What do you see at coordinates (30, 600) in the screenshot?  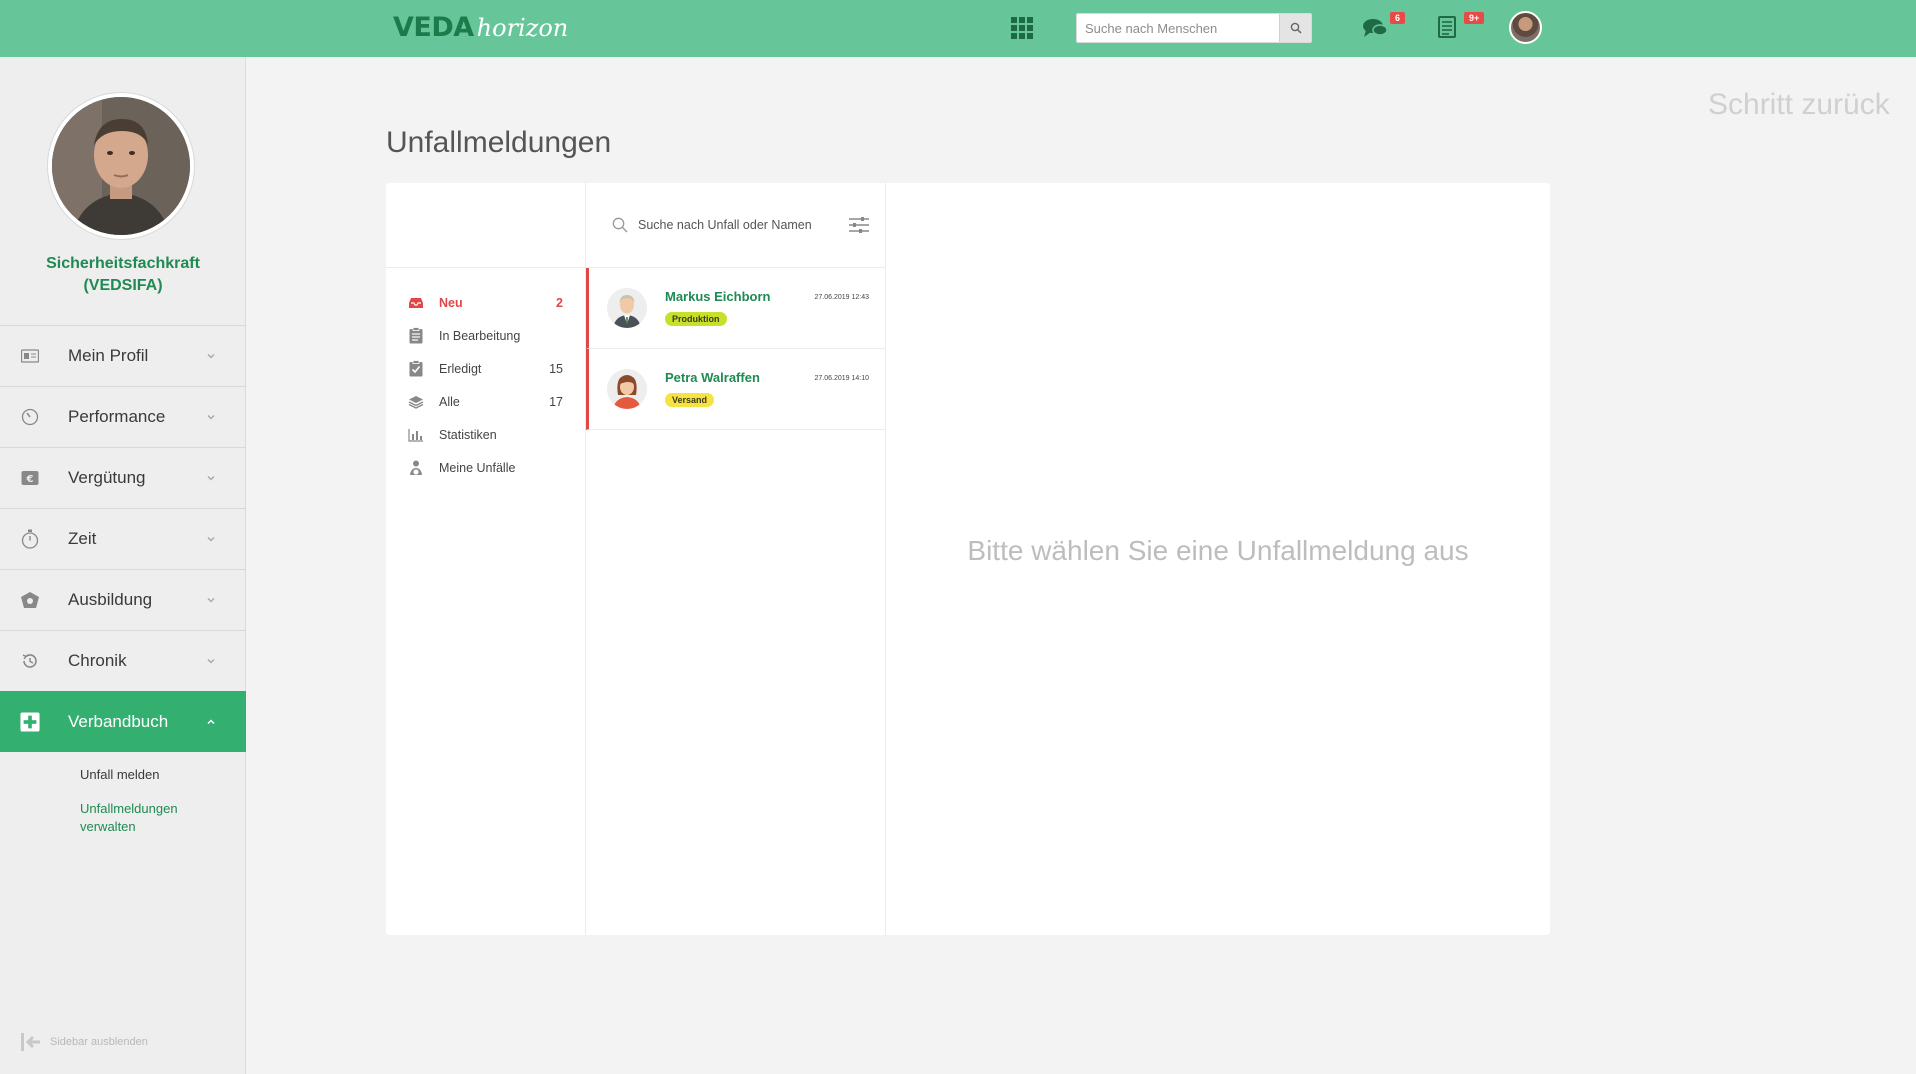 I see `graduation-icon` at bounding box center [30, 600].